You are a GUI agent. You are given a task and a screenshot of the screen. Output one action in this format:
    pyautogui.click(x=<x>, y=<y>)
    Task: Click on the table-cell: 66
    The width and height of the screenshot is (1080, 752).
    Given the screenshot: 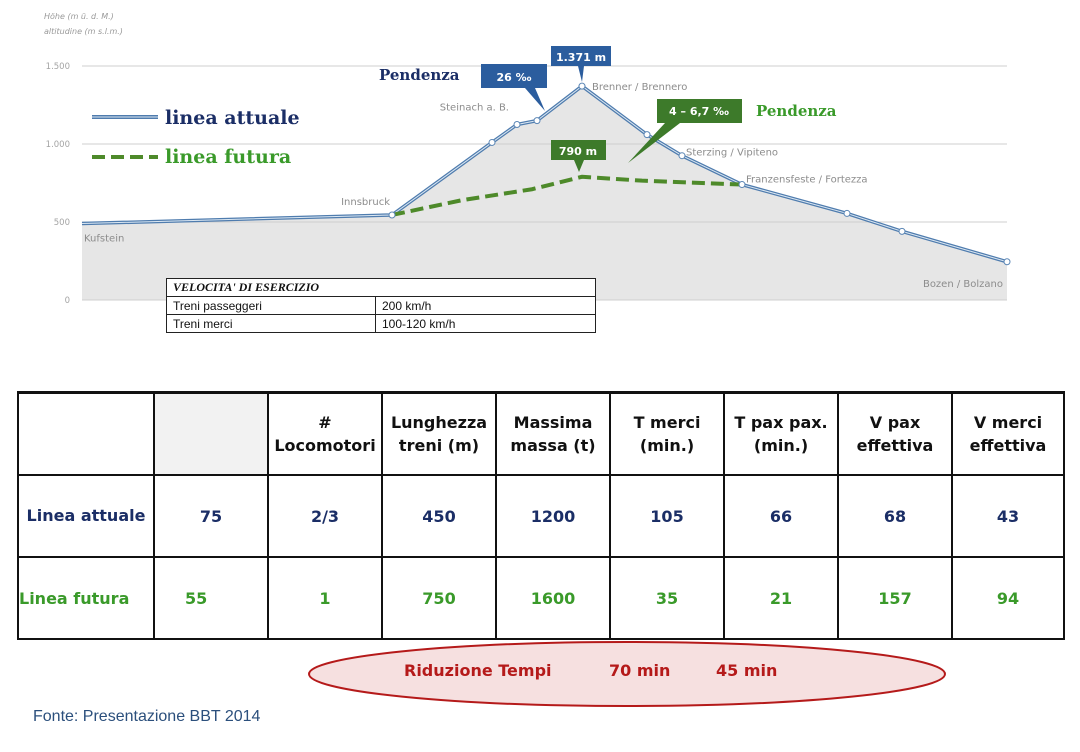 What is the action you would take?
    pyautogui.click(x=781, y=516)
    